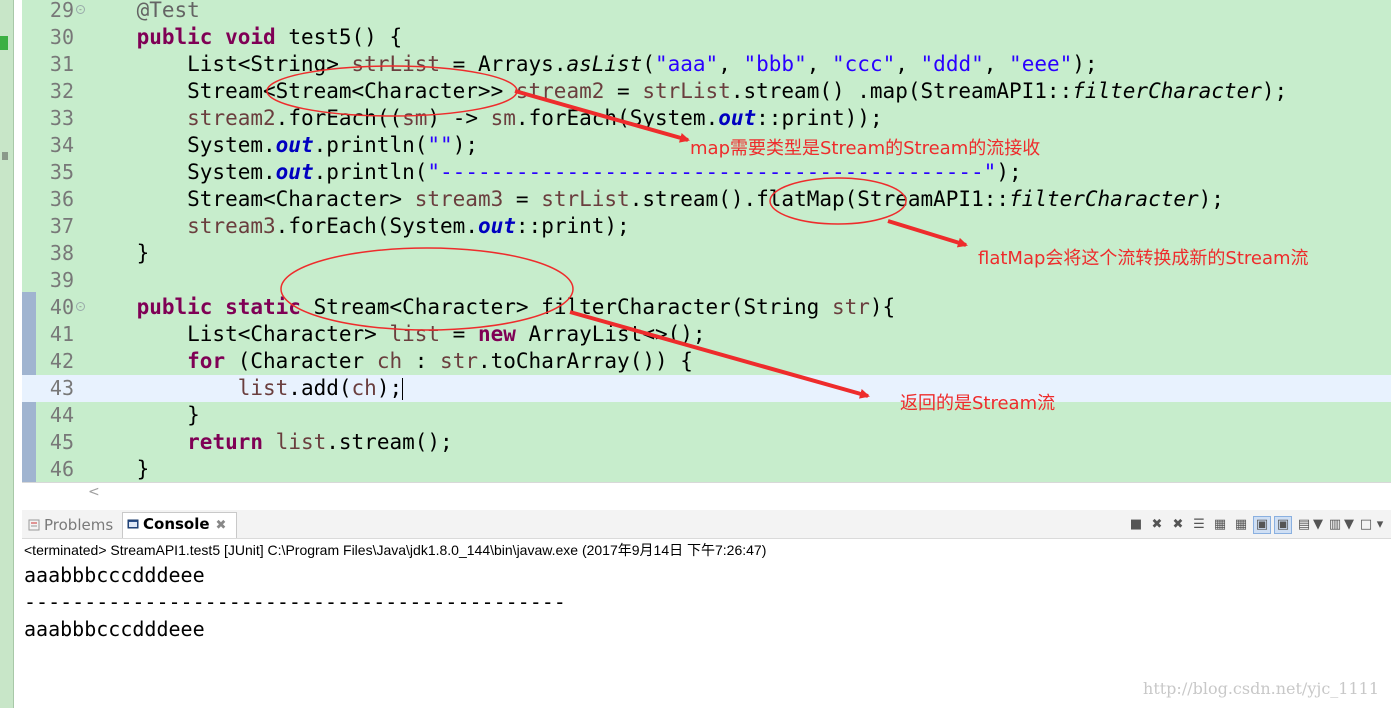 The height and width of the screenshot is (708, 1391). I want to click on remove-launch-icon: ✖, so click(1157, 525).